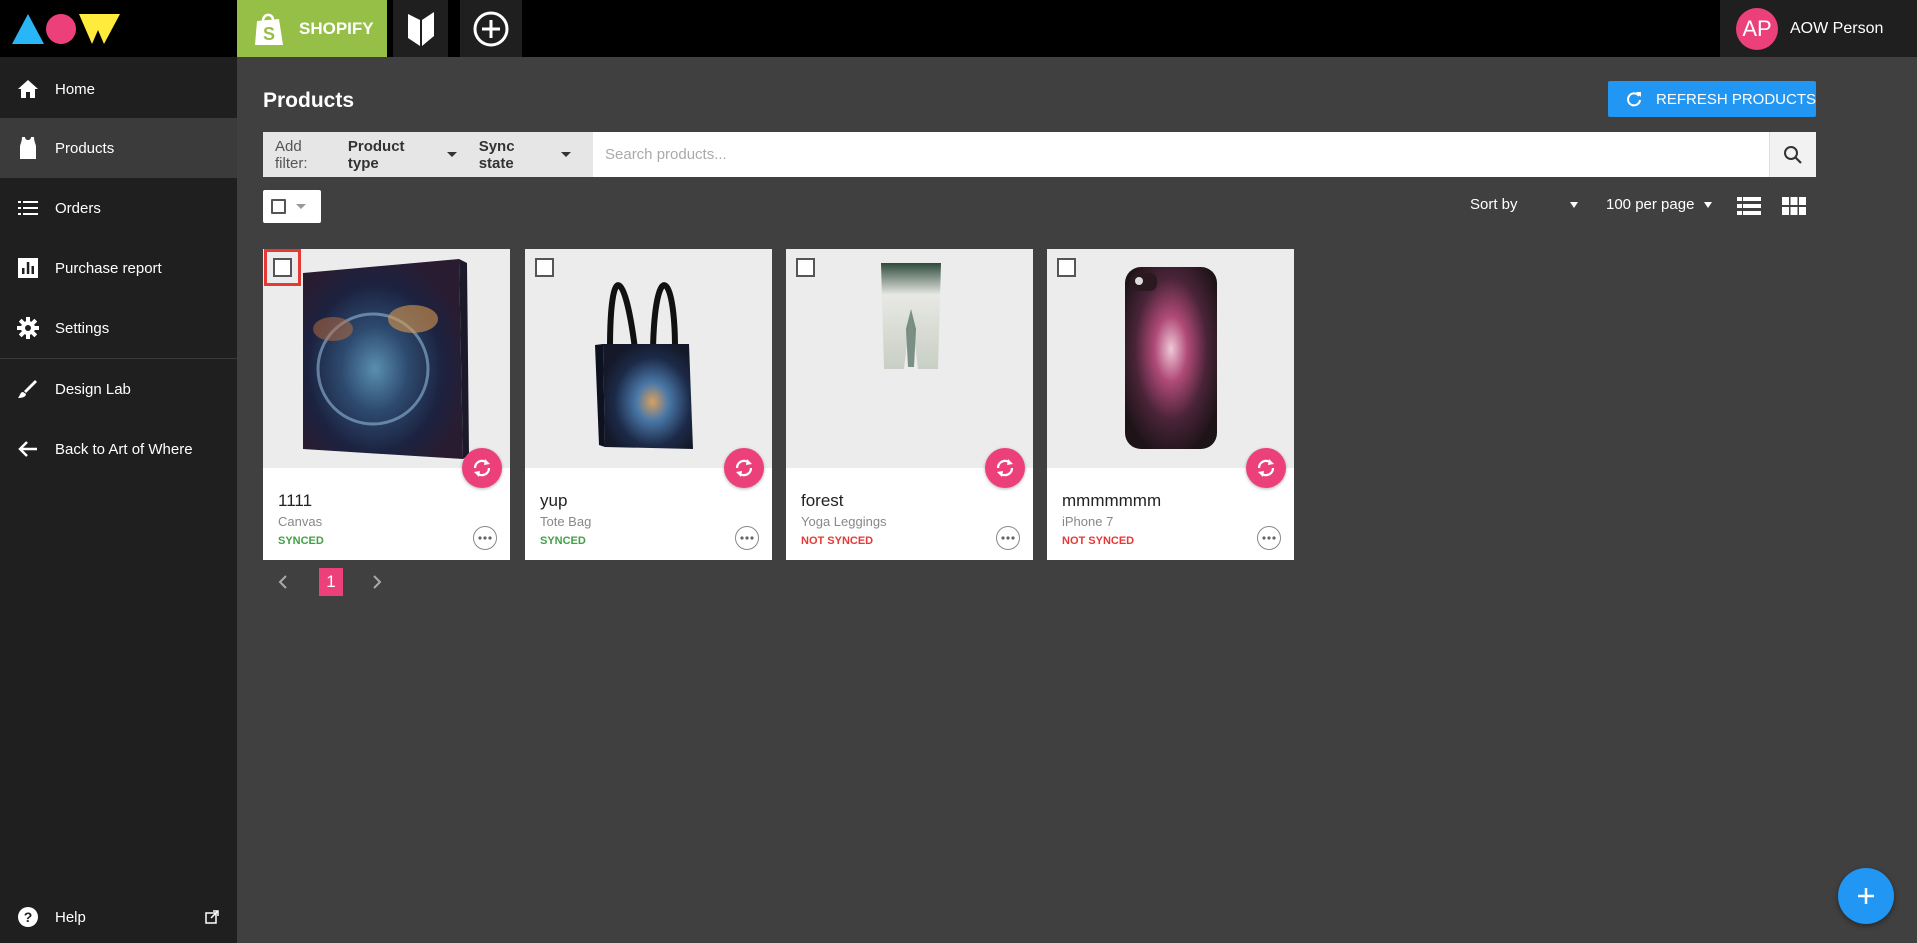 Image resolution: width=1917 pixels, height=943 pixels. I want to click on search-button, so click(1792, 154).